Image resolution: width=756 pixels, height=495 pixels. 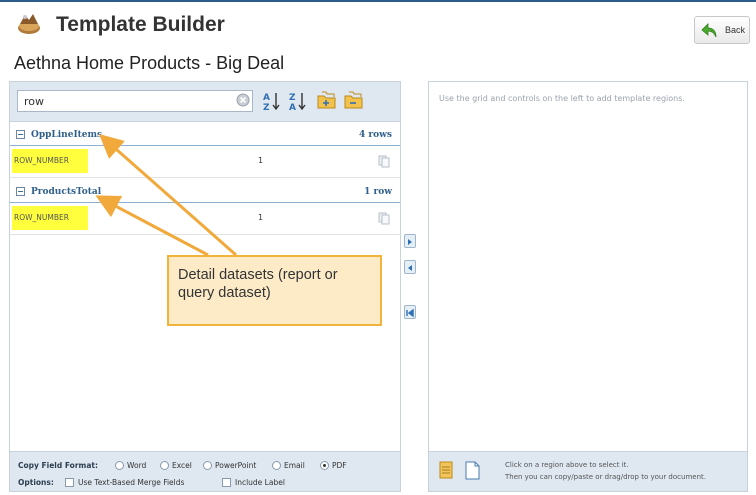 What do you see at coordinates (260, 482) in the screenshot?
I see `include-label-label: Include Label` at bounding box center [260, 482].